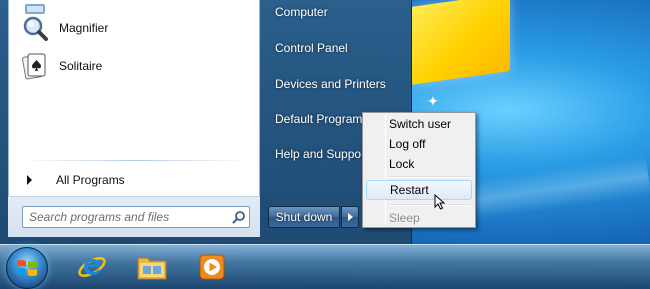  I want to click on programs-separator, so click(136, 160).